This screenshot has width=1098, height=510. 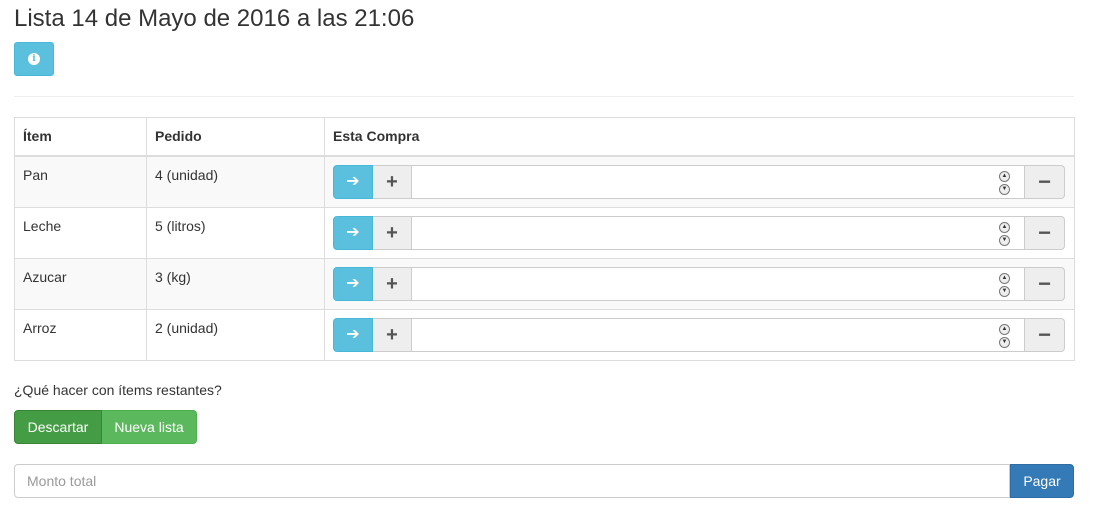 What do you see at coordinates (149, 427) in the screenshot?
I see `new-list-button: Nueva lista` at bounding box center [149, 427].